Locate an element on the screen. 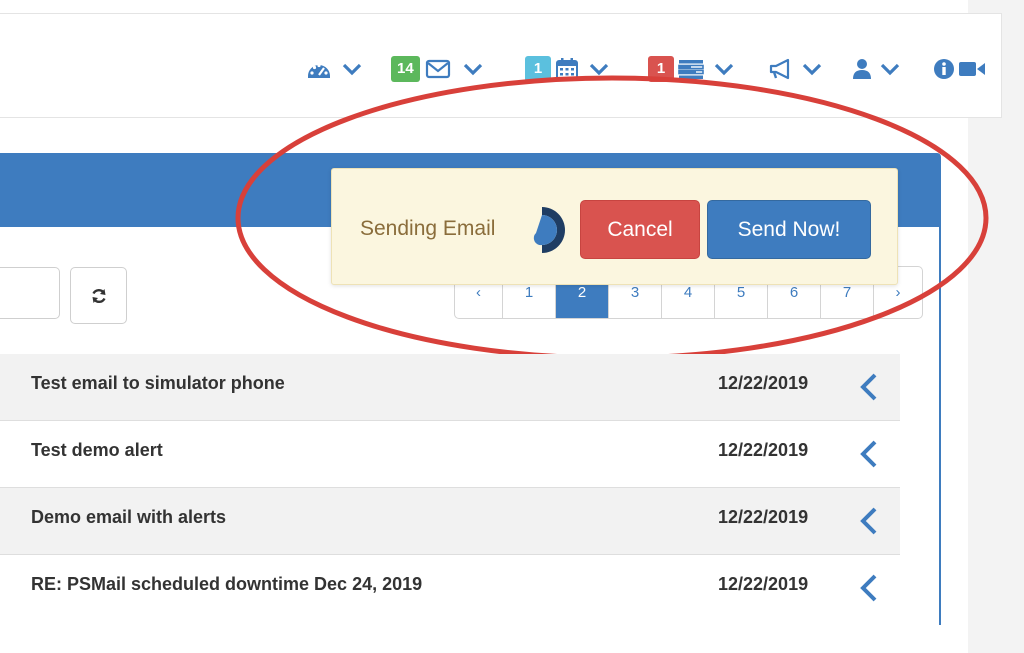 This screenshot has width=1024, height=653. email-subject: Test email to simulator phone is located at coordinates (158, 383).